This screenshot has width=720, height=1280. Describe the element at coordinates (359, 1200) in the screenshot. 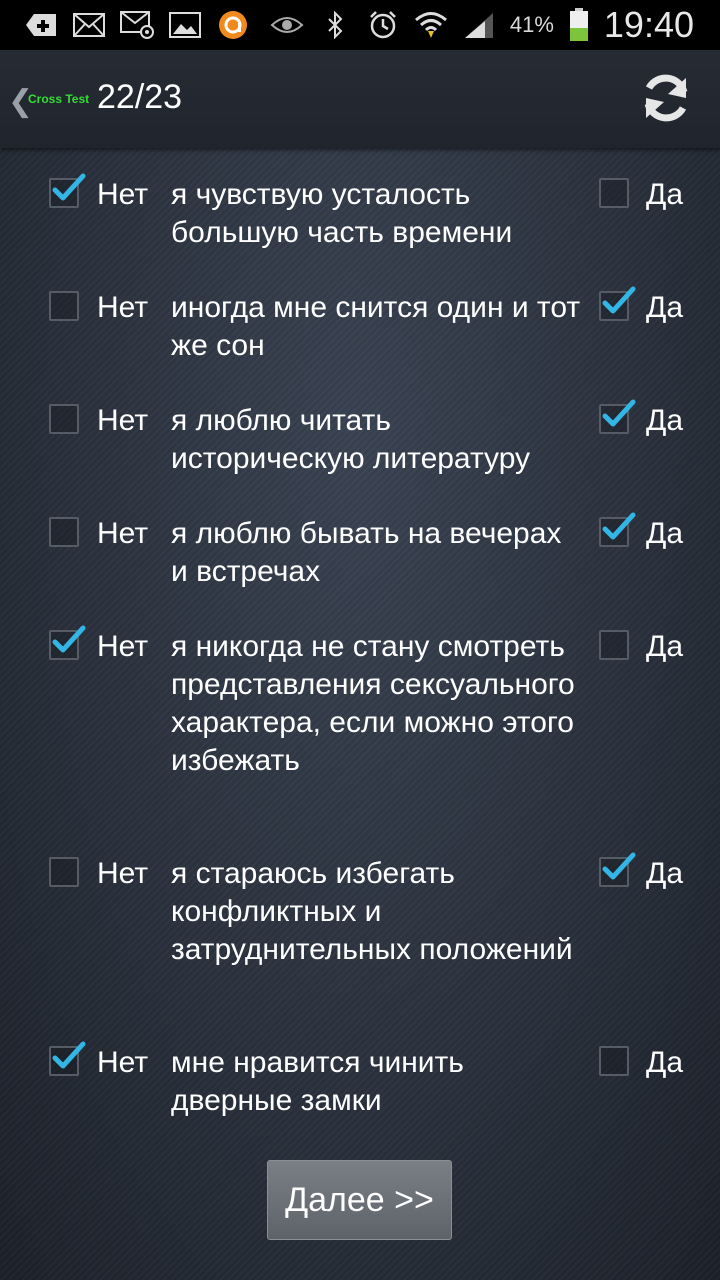

I see `next-button: Далее >>` at that location.